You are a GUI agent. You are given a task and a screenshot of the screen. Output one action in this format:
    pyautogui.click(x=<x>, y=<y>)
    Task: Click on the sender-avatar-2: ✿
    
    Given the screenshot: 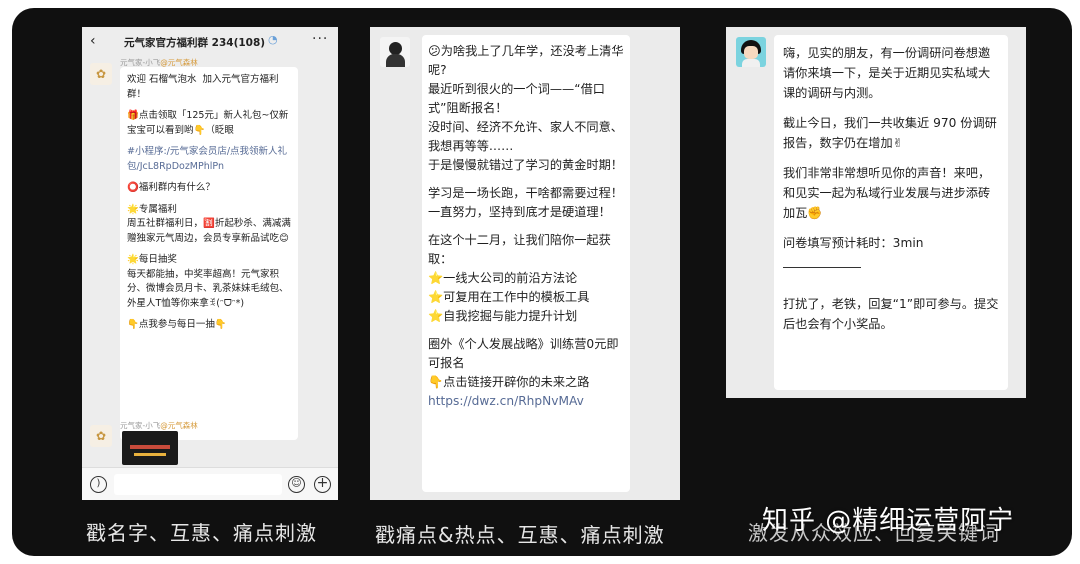 What is the action you would take?
    pyautogui.click(x=101, y=436)
    